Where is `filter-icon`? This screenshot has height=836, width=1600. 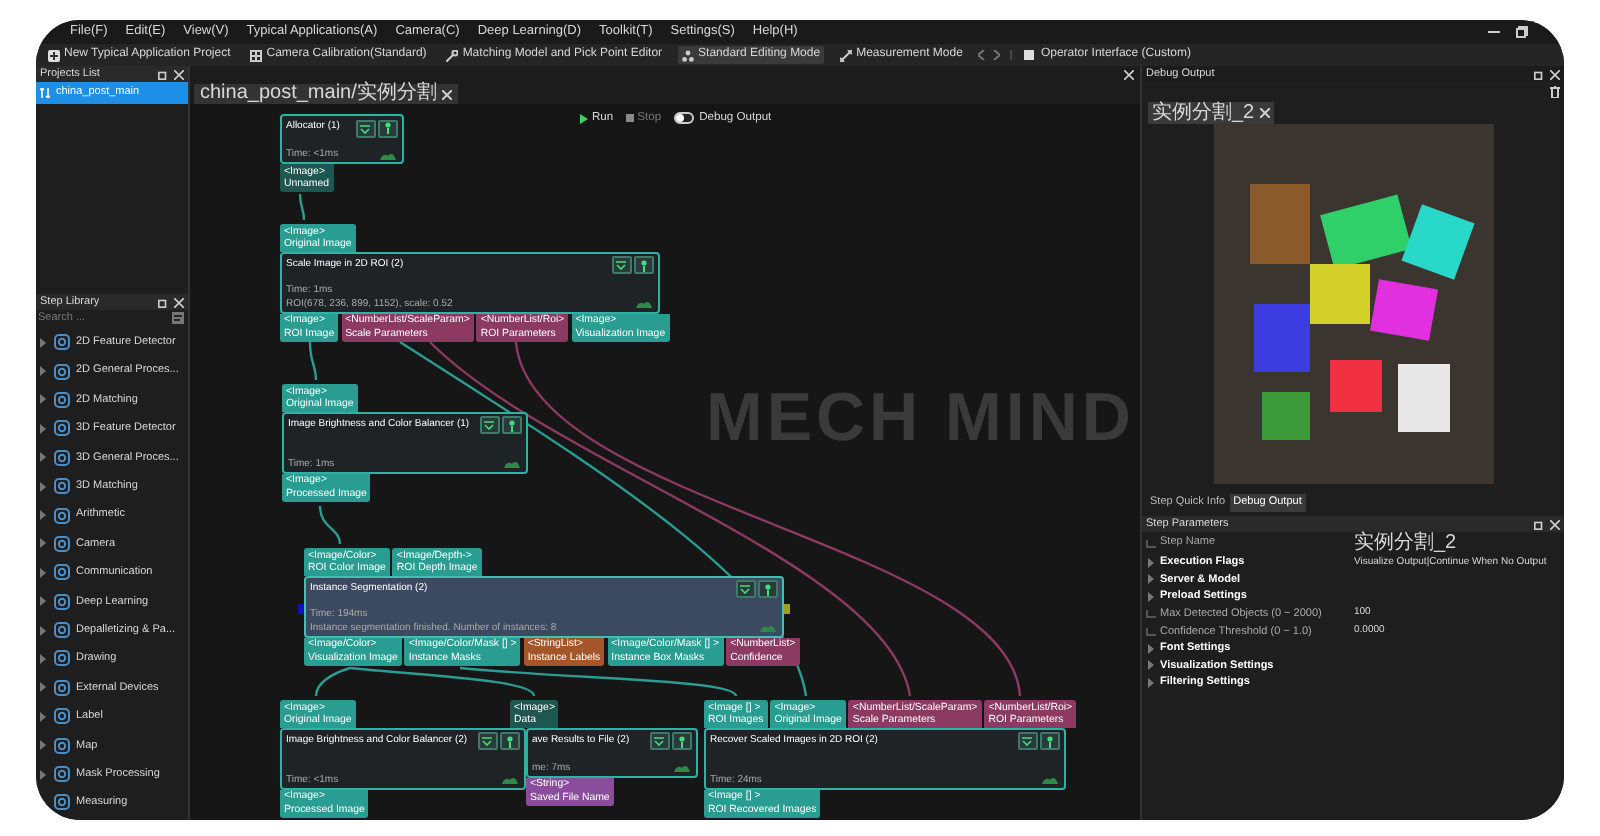 filter-icon is located at coordinates (178, 318).